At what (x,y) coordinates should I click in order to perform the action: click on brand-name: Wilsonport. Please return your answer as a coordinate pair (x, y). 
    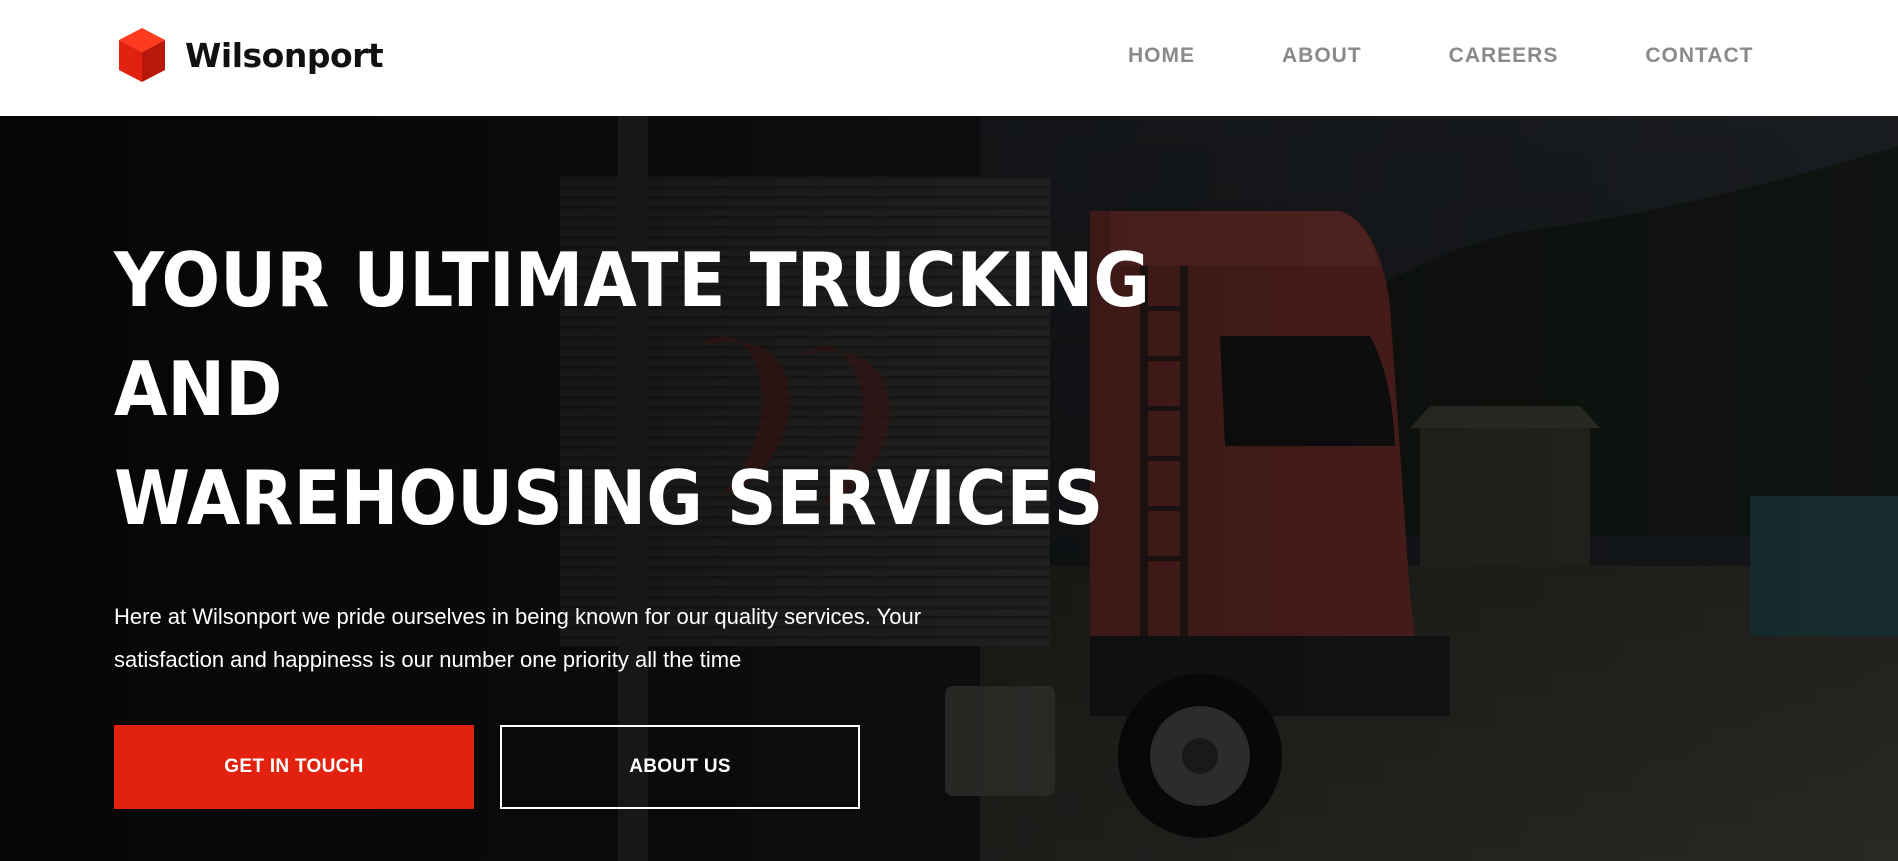
    Looking at the image, I should click on (284, 55).